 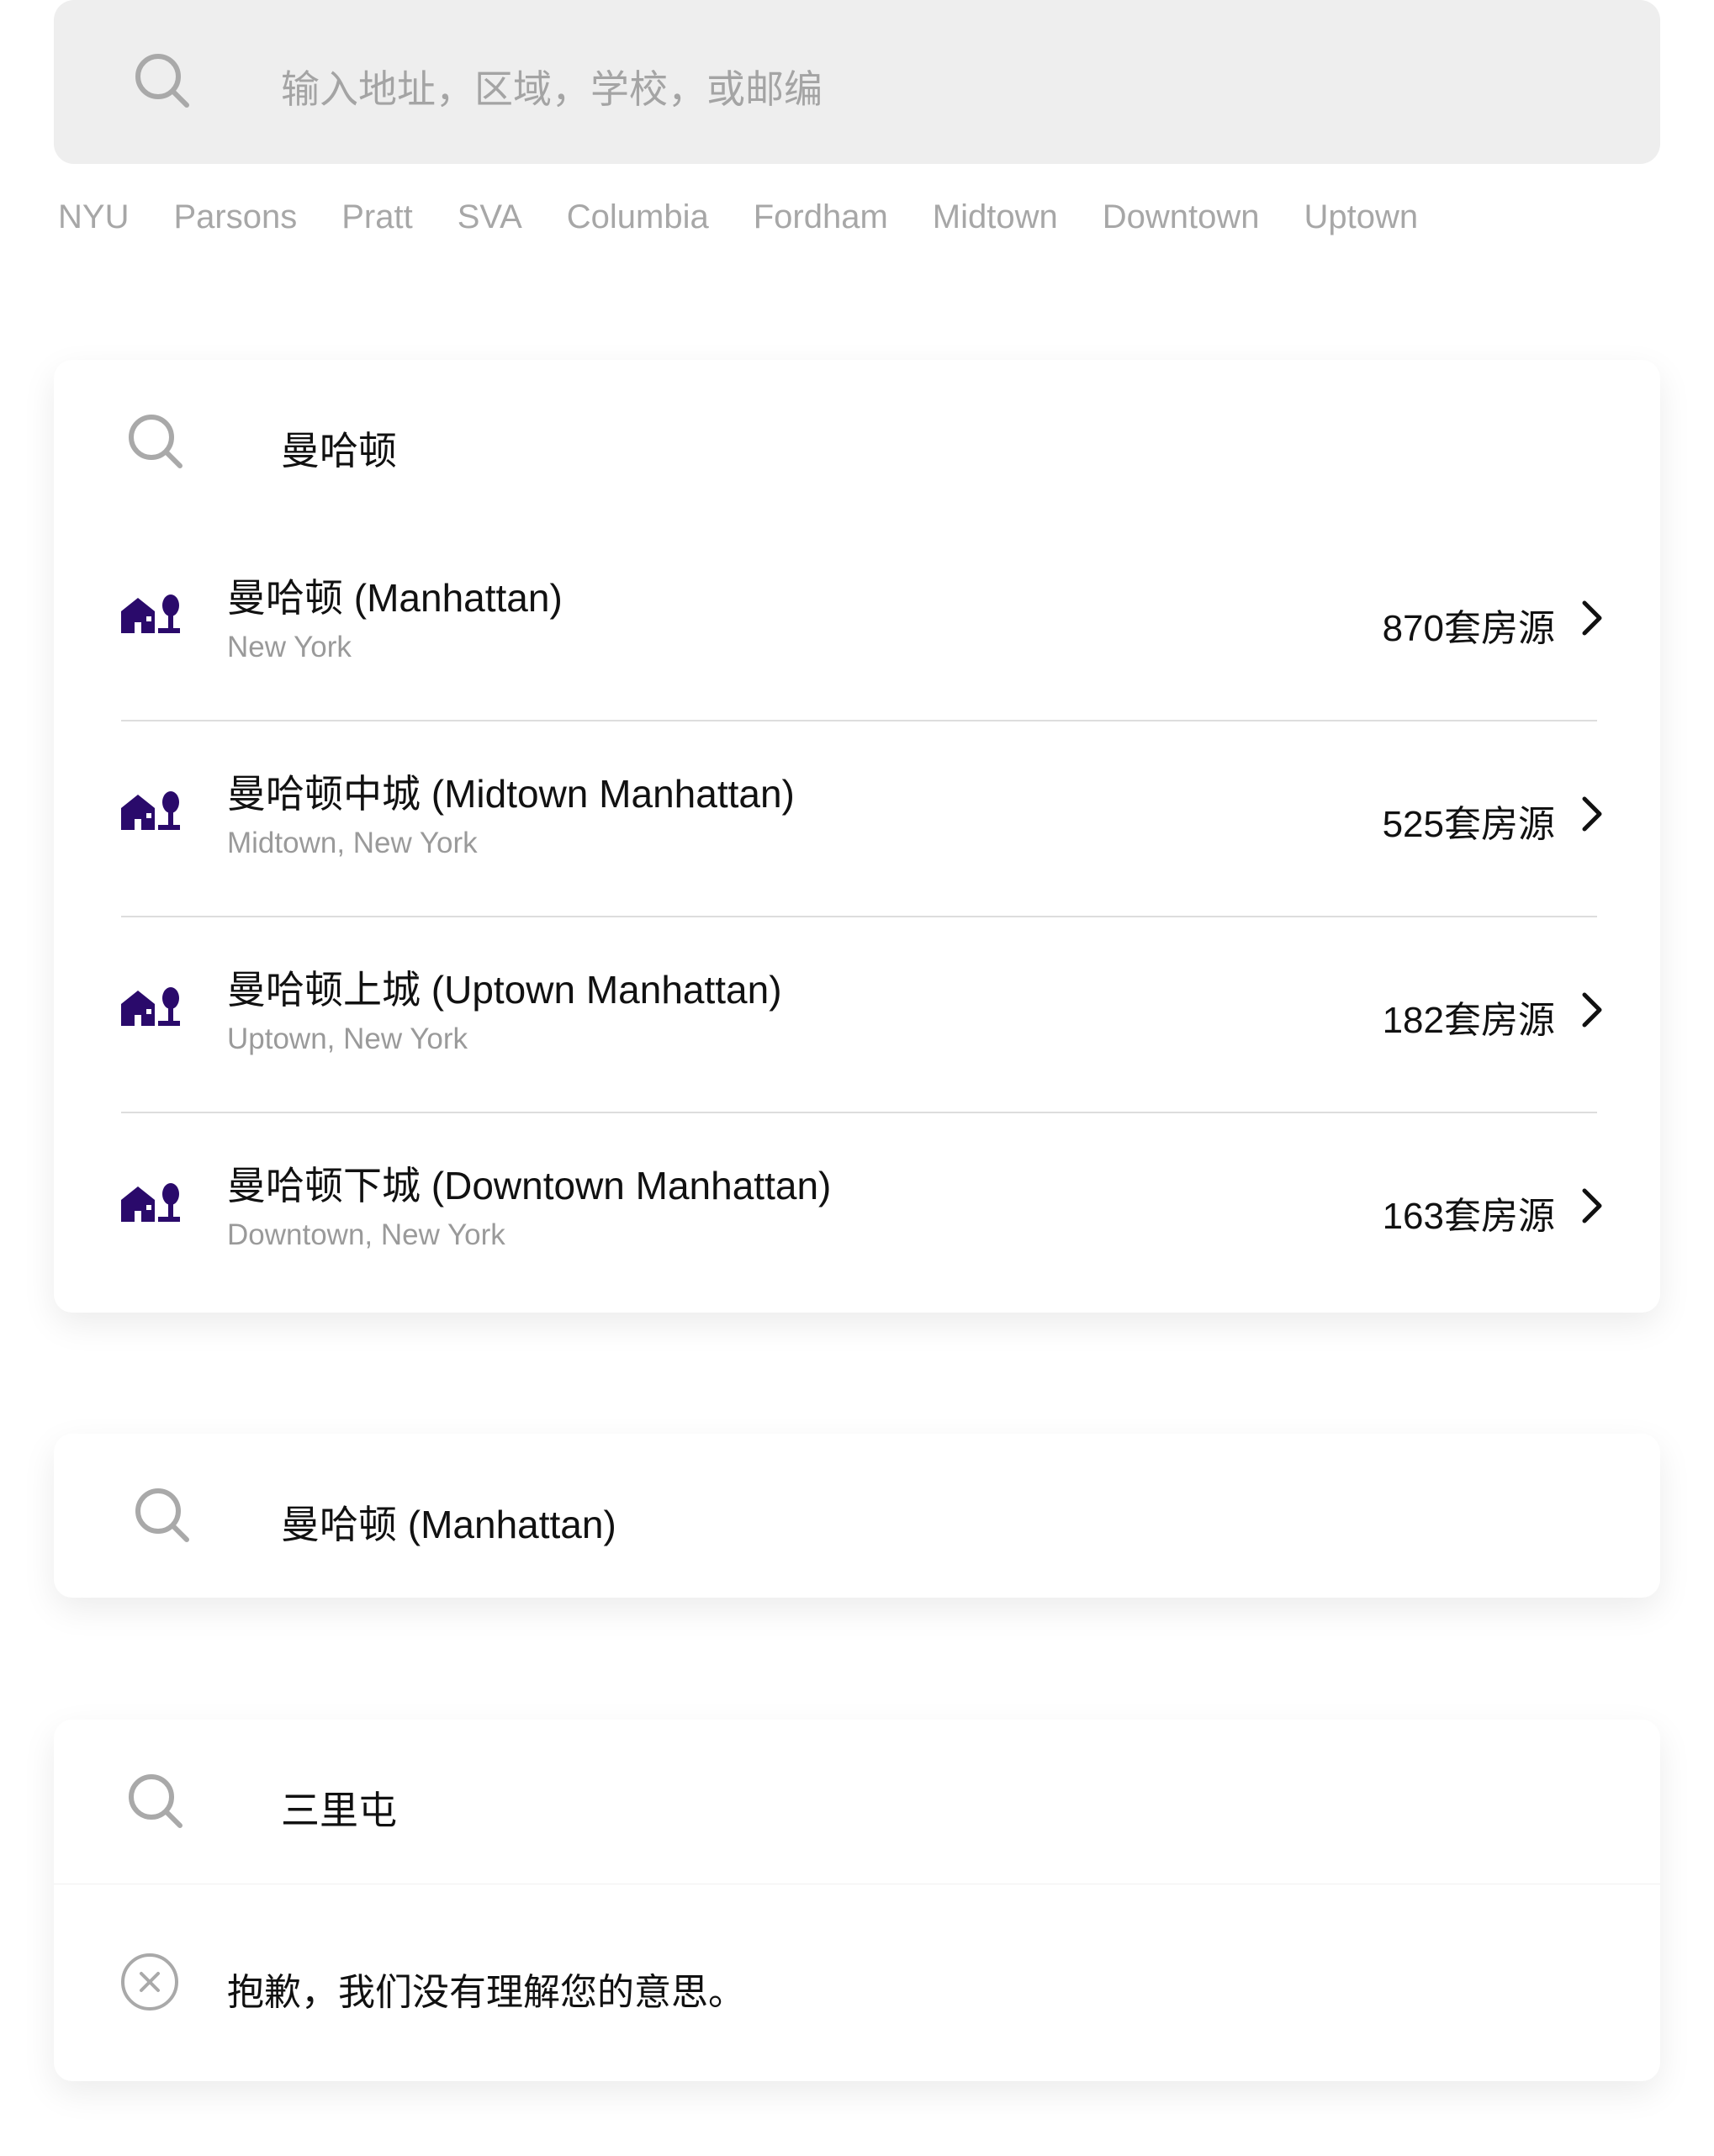 What do you see at coordinates (93, 219) in the screenshot?
I see `quick-link-nyu: NYU` at bounding box center [93, 219].